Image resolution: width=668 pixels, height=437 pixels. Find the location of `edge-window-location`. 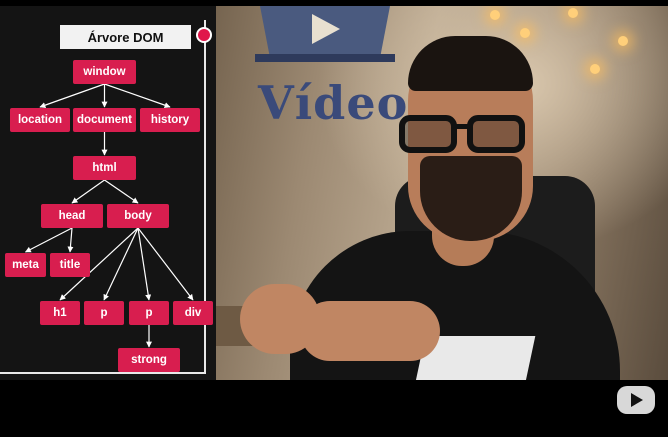

edge-window-location is located at coordinates (72, 96).